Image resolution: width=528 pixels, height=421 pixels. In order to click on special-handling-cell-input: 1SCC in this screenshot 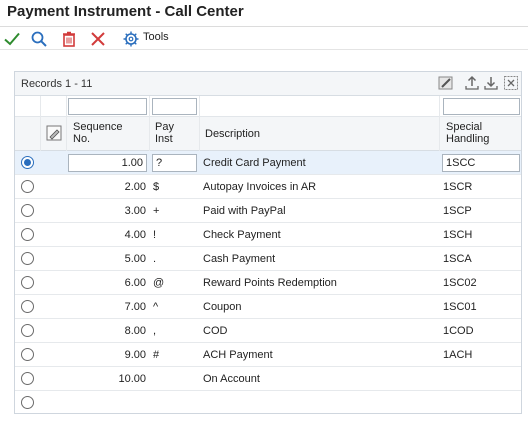, I will do `click(481, 163)`.